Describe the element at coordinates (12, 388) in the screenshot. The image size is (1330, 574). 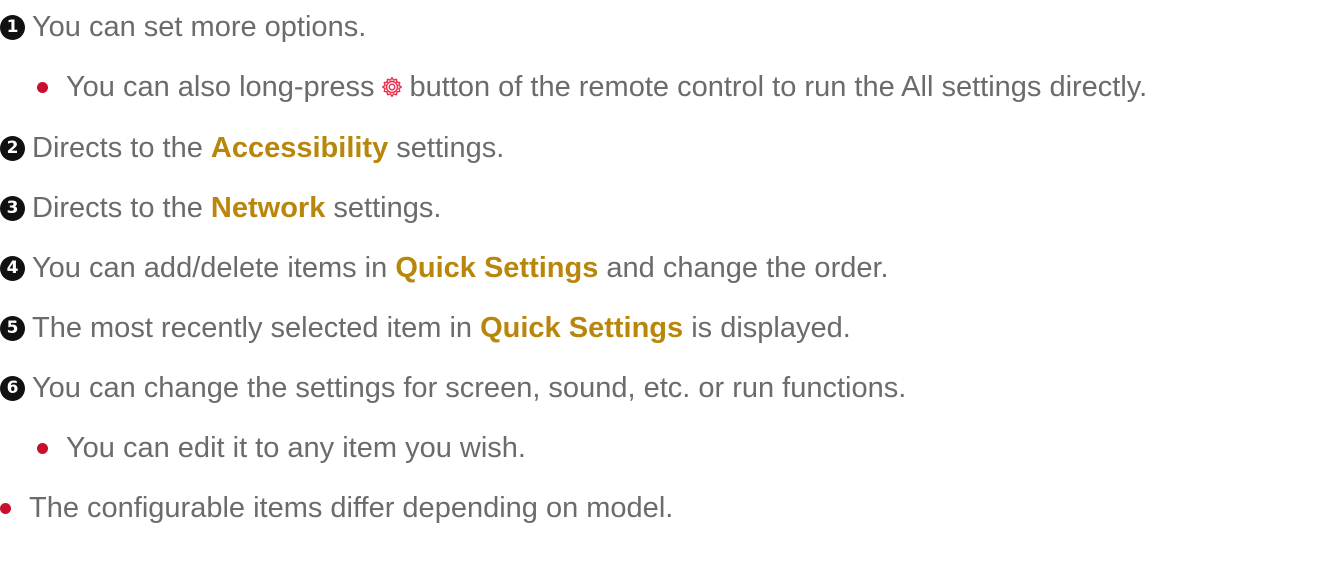
I see `number-badge-6: 6` at that location.